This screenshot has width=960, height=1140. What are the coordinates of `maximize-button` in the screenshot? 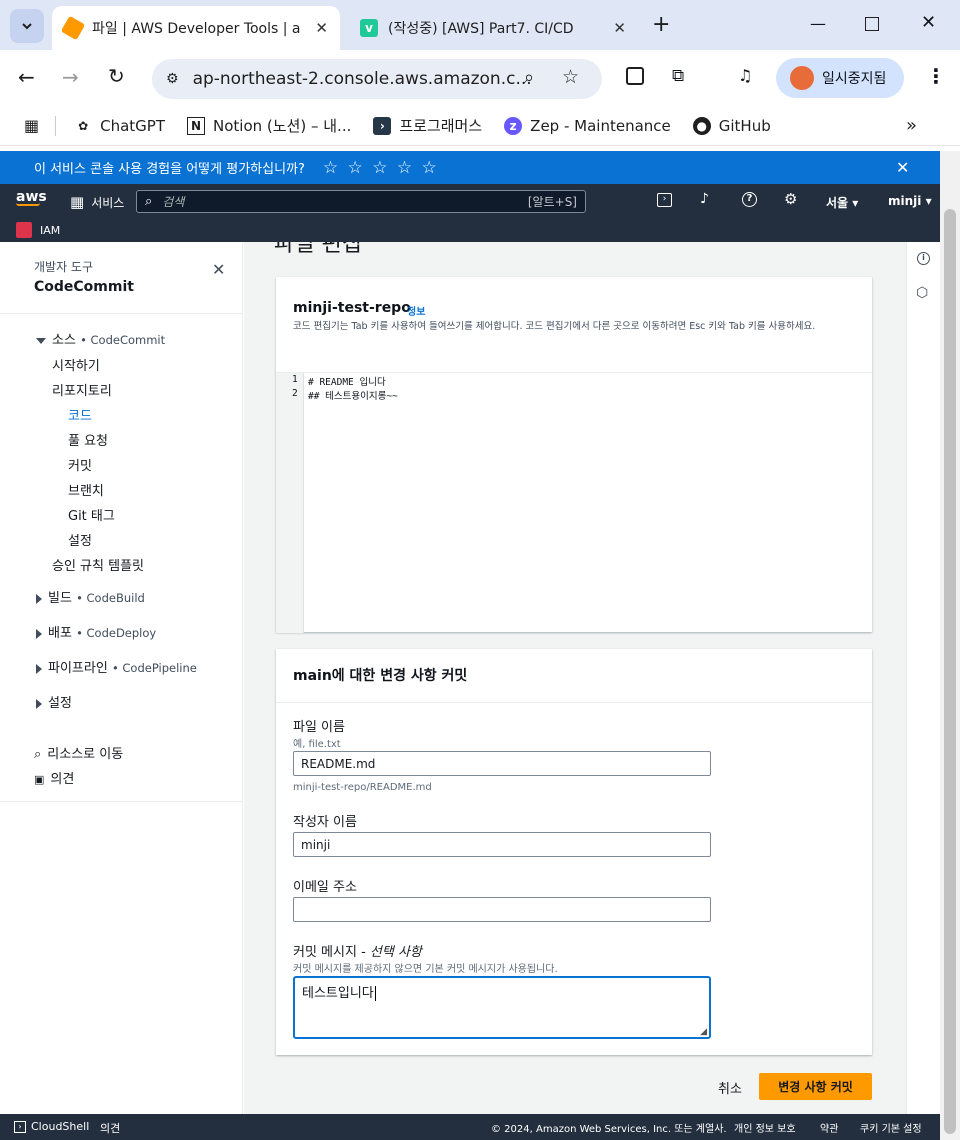 It's located at (872, 24).